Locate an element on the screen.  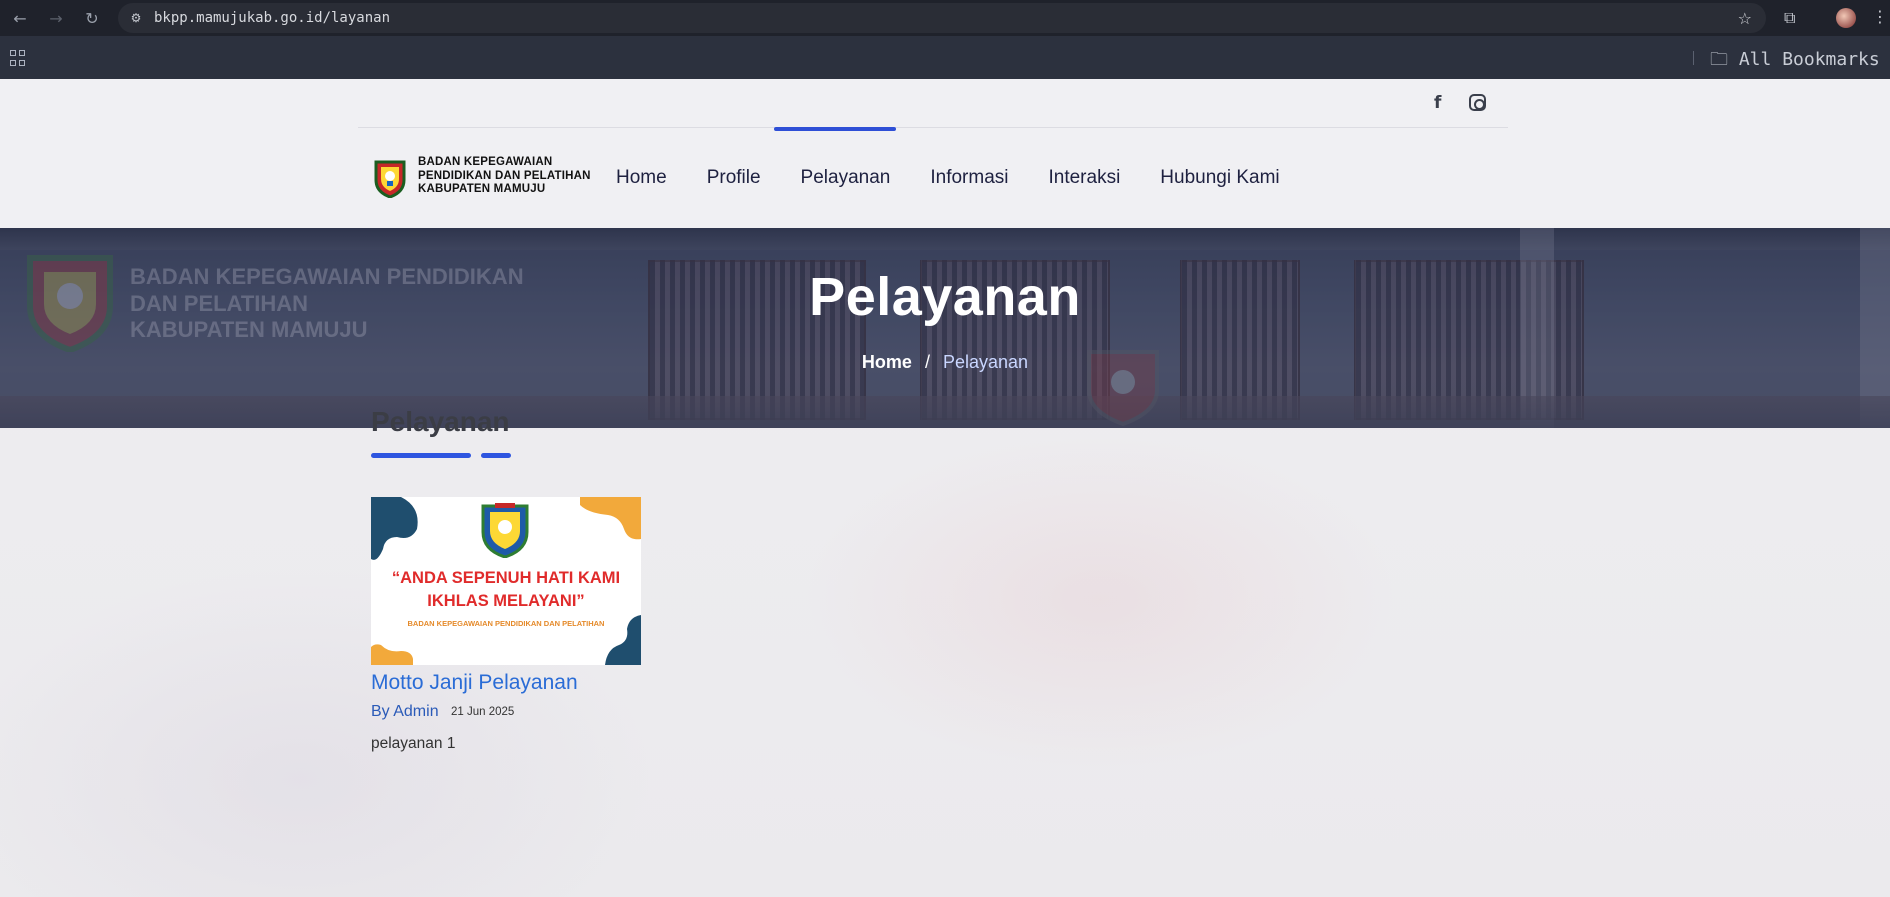
logo-line-1: BADAN KEPEGAWAIAN is located at coordinates (485, 162).